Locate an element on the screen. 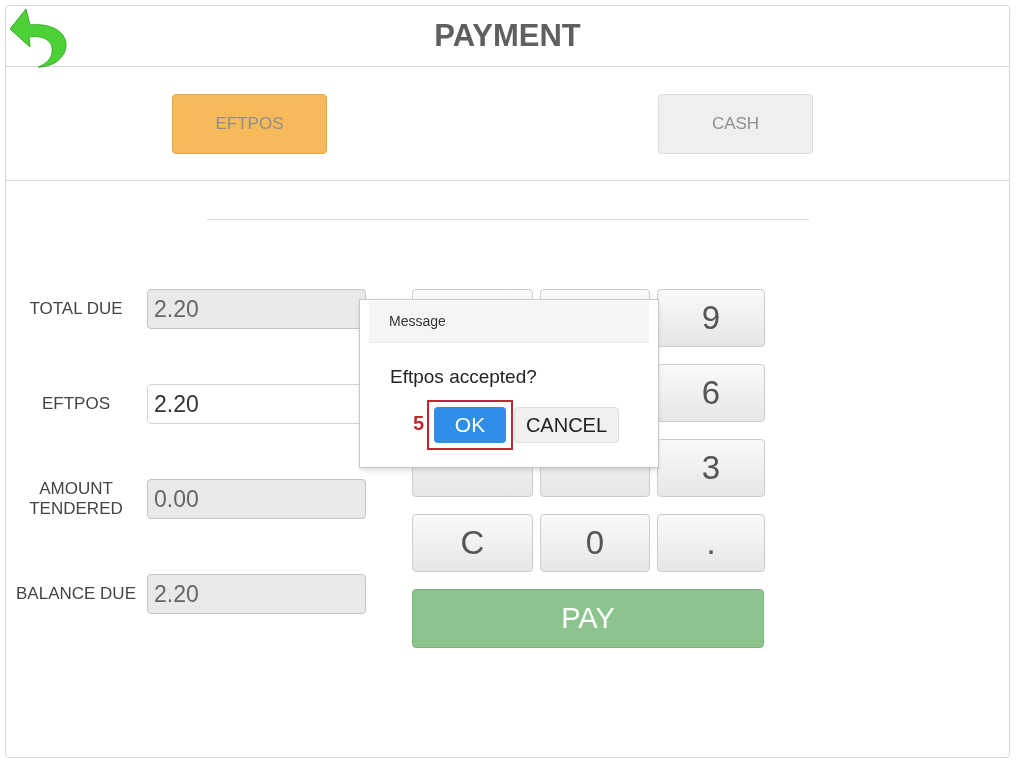 This screenshot has height=760, width=1016. cancel-button: CANCEL is located at coordinates (566, 424).